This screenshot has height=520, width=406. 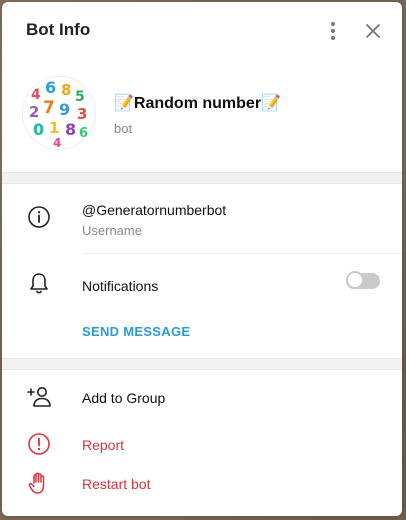 I want to click on bot-name: 📝Random number📝, so click(x=197, y=103).